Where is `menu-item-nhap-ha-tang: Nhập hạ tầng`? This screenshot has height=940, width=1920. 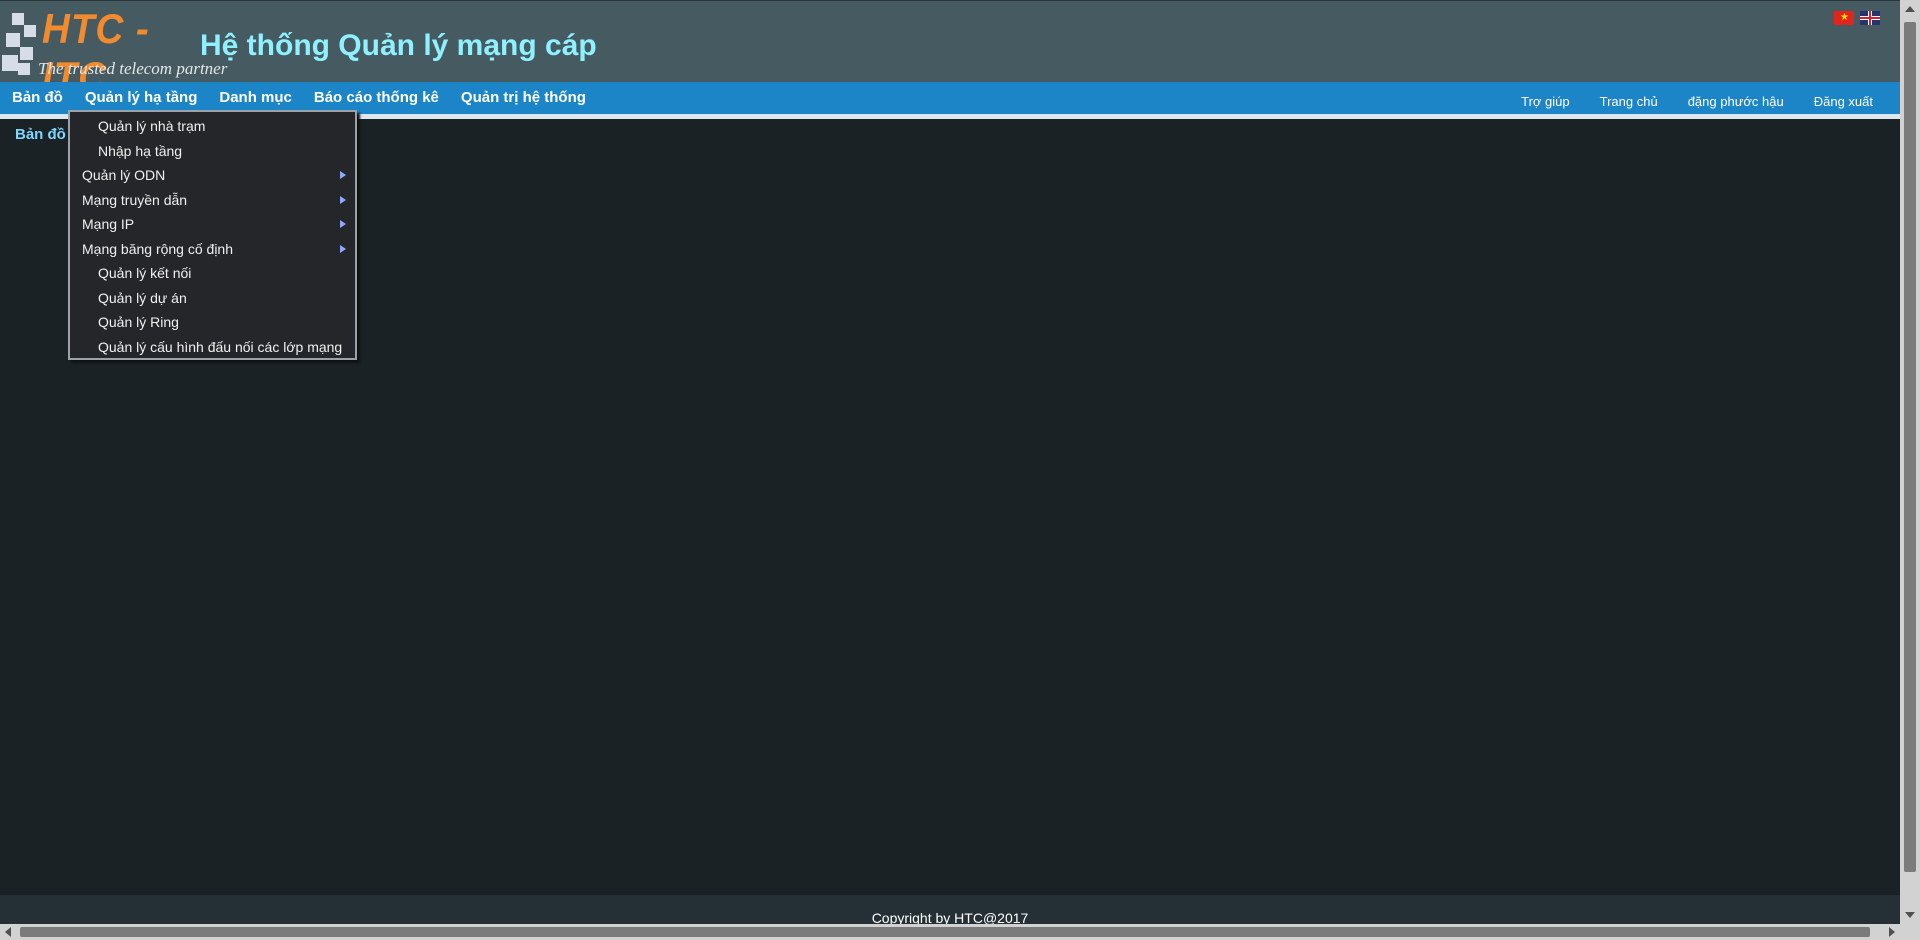
menu-item-nhap-ha-tang: Nhập hạ tầng is located at coordinates (212, 151).